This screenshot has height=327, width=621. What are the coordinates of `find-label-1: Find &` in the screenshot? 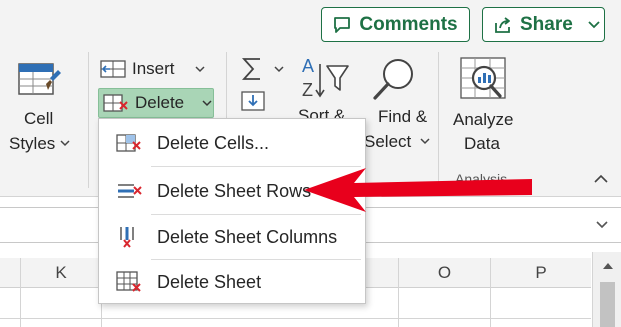 It's located at (403, 116).